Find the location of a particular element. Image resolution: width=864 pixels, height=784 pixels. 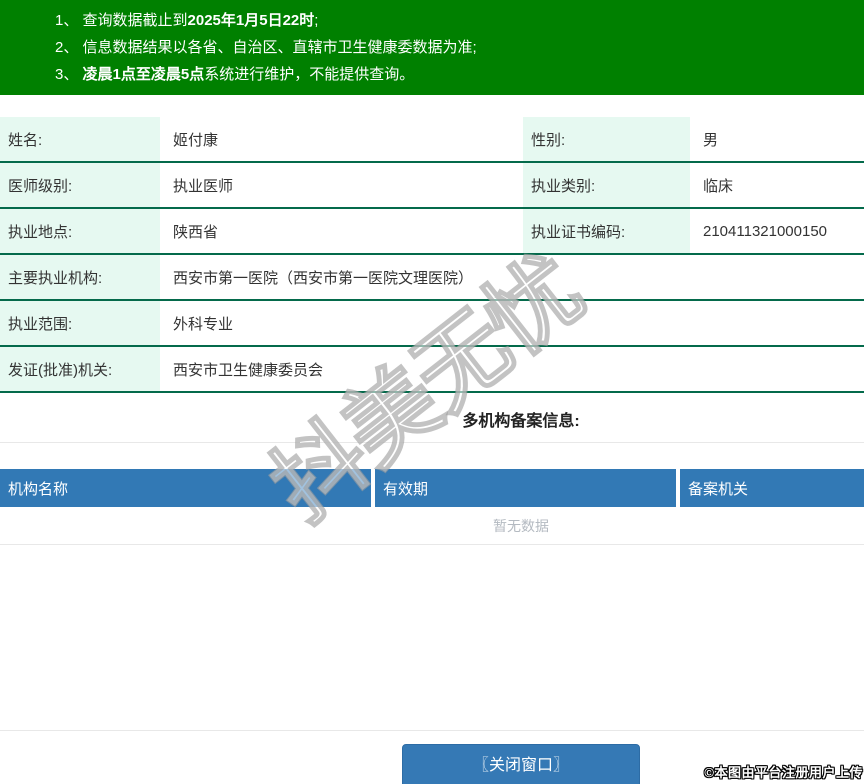

table-row-name-gender: 姓名: 姬付康 性别: 男 is located at coordinates (432, 140).